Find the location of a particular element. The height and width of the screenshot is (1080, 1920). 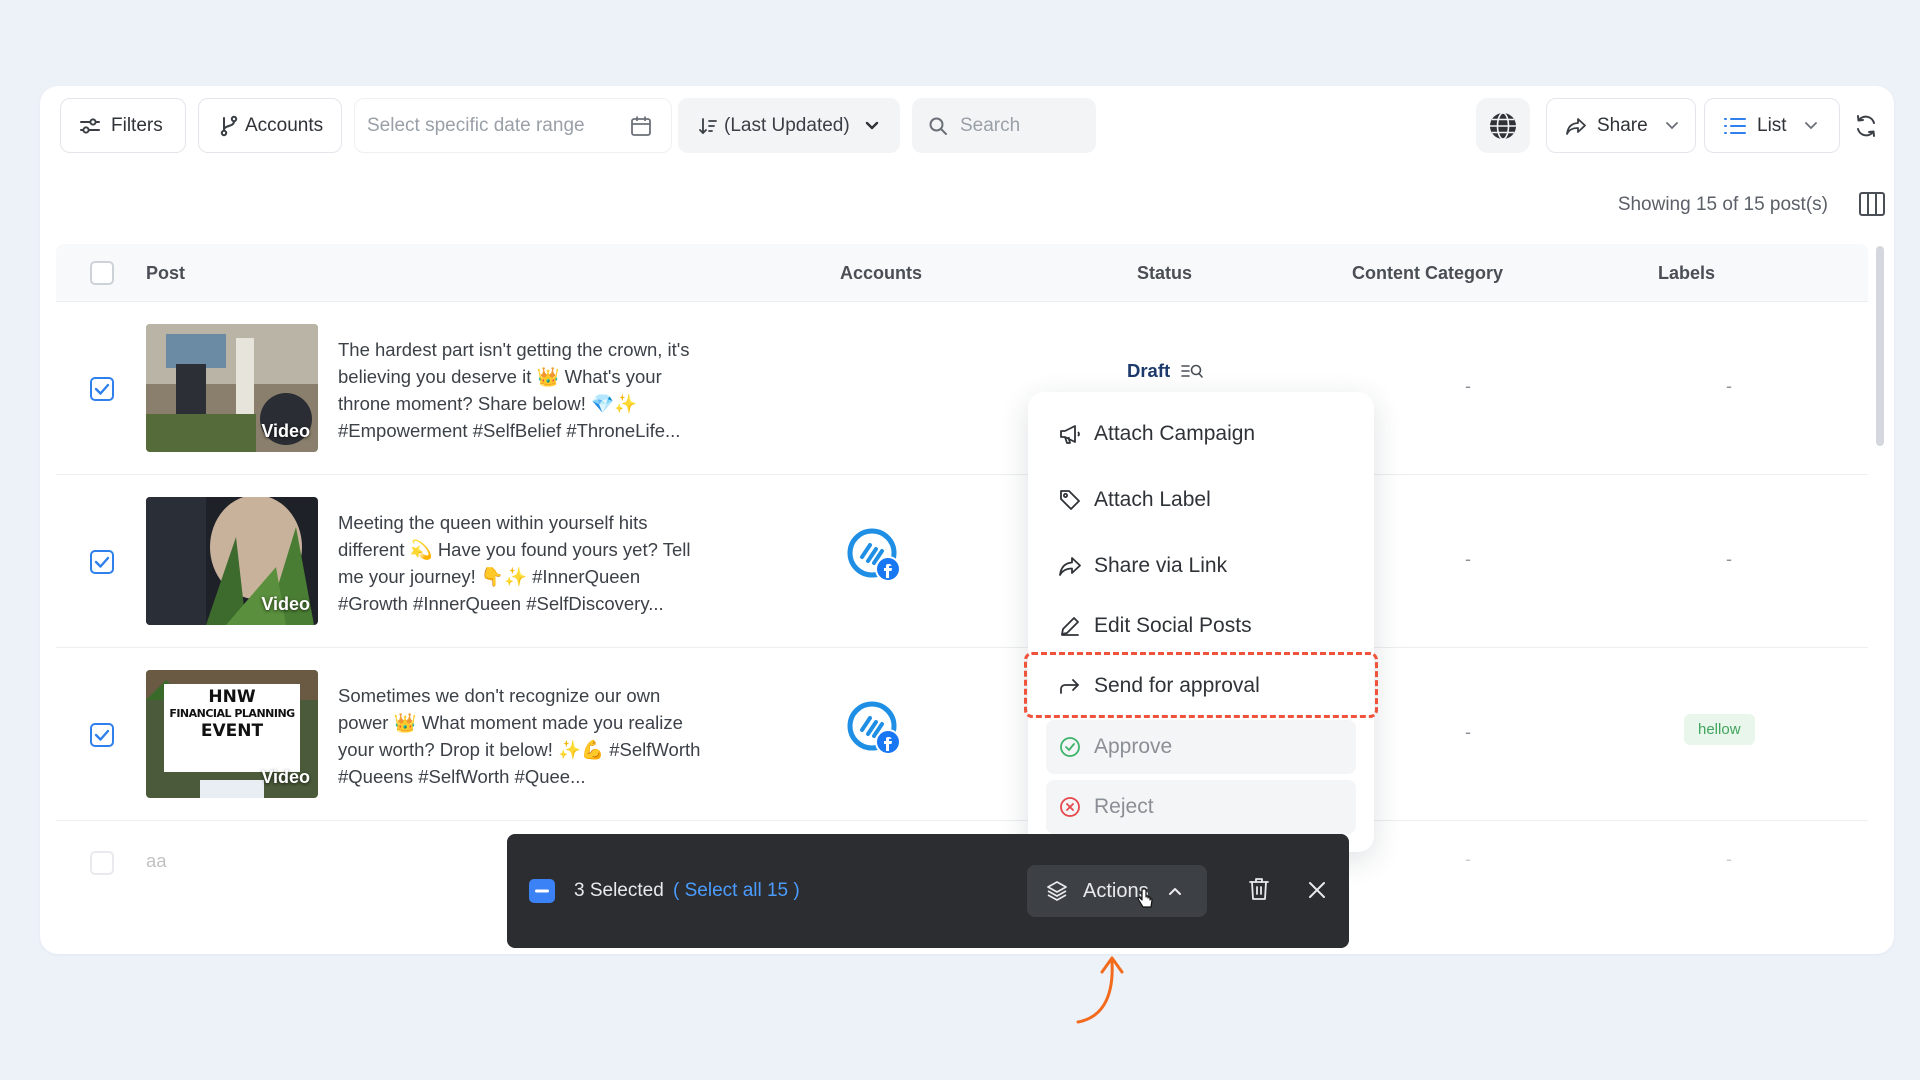

pencil-icon is located at coordinates (1070, 626).